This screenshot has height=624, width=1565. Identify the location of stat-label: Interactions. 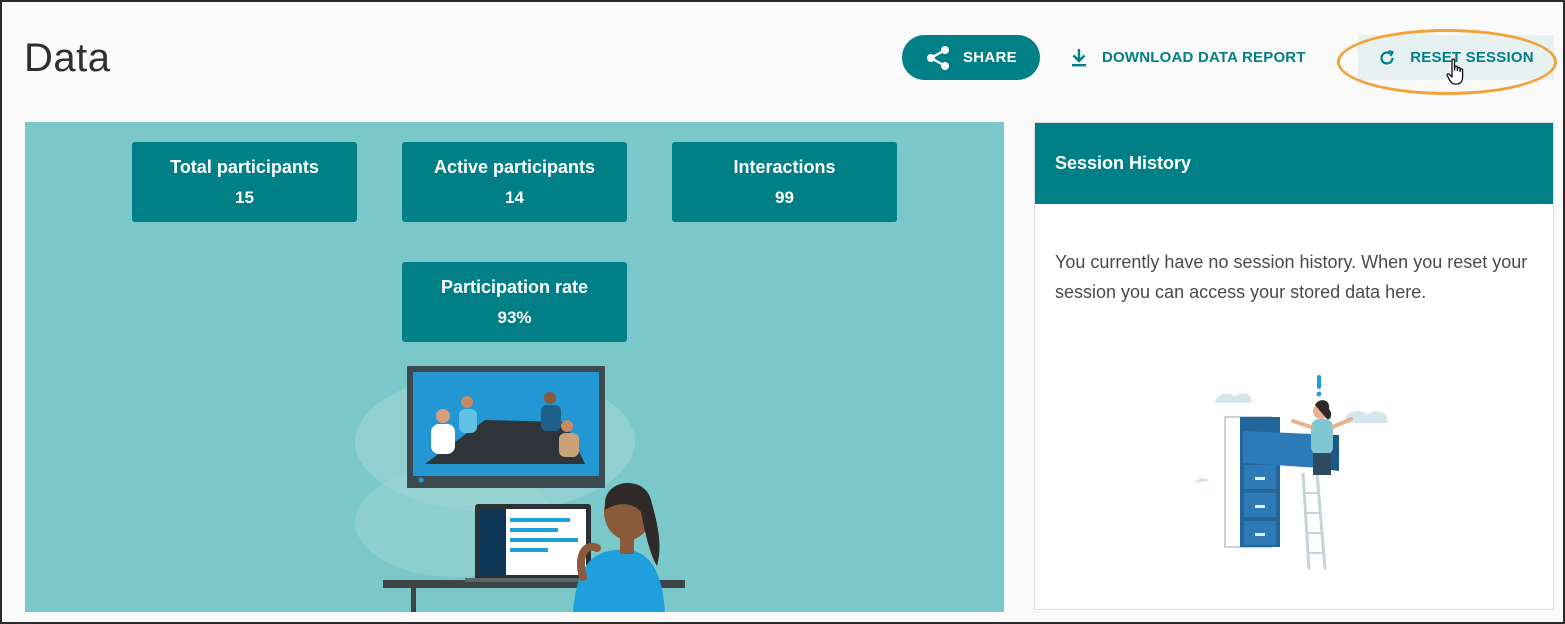
(784, 166).